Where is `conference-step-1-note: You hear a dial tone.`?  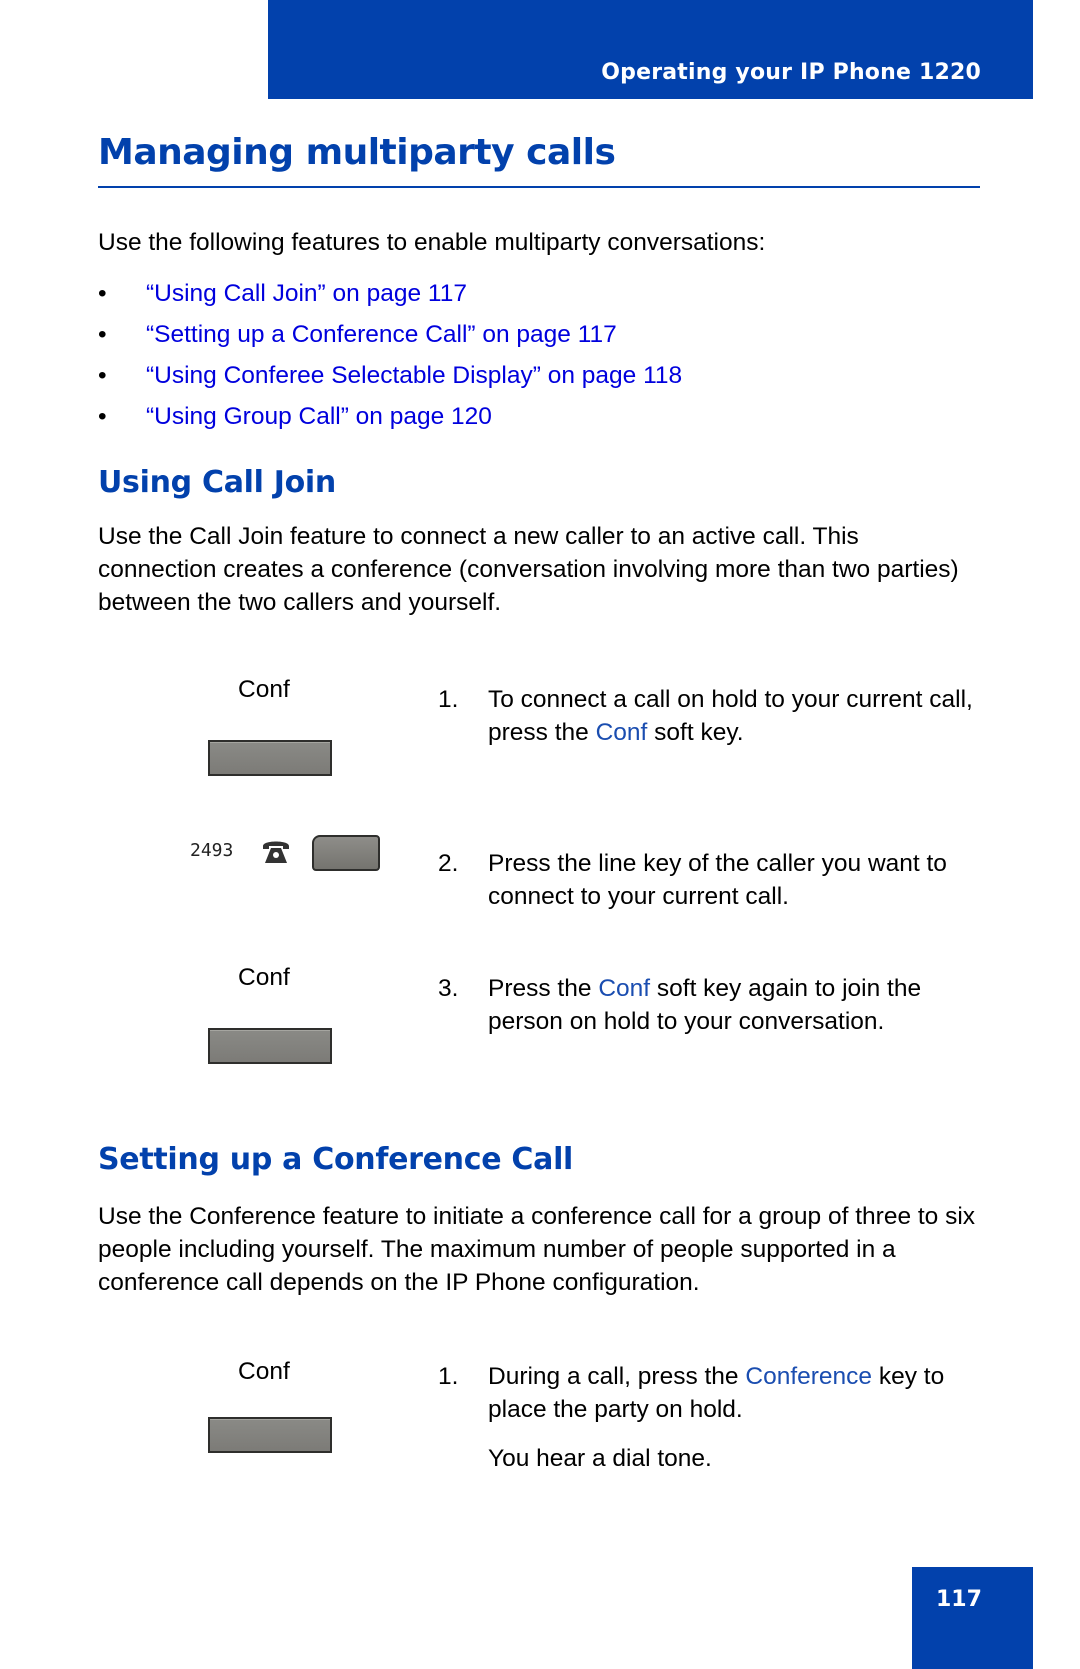 conference-step-1-note: You hear a dial tone. is located at coordinates (708, 1458).